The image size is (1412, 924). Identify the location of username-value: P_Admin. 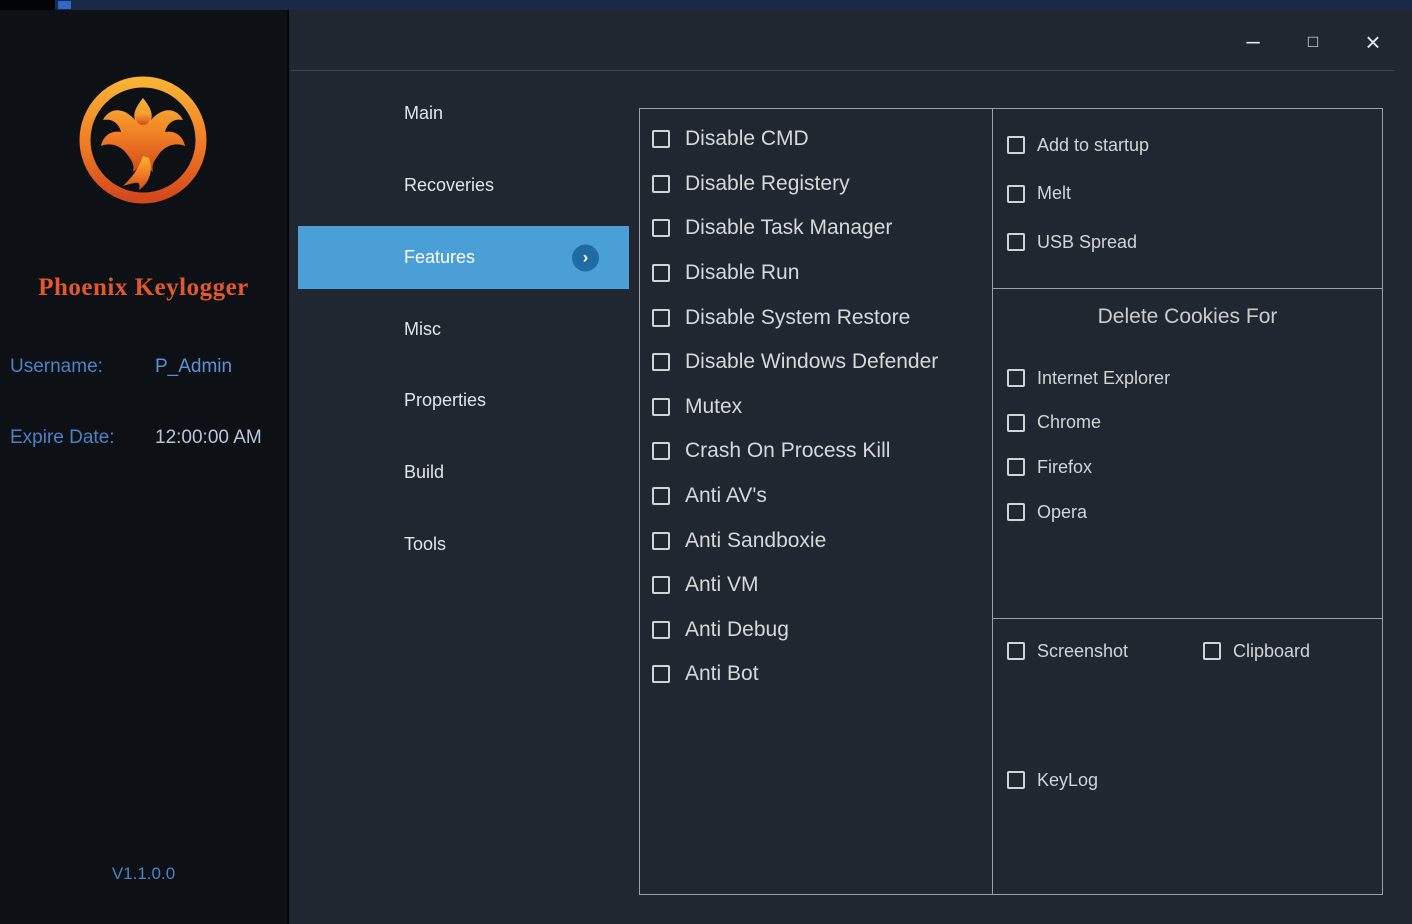
(194, 366).